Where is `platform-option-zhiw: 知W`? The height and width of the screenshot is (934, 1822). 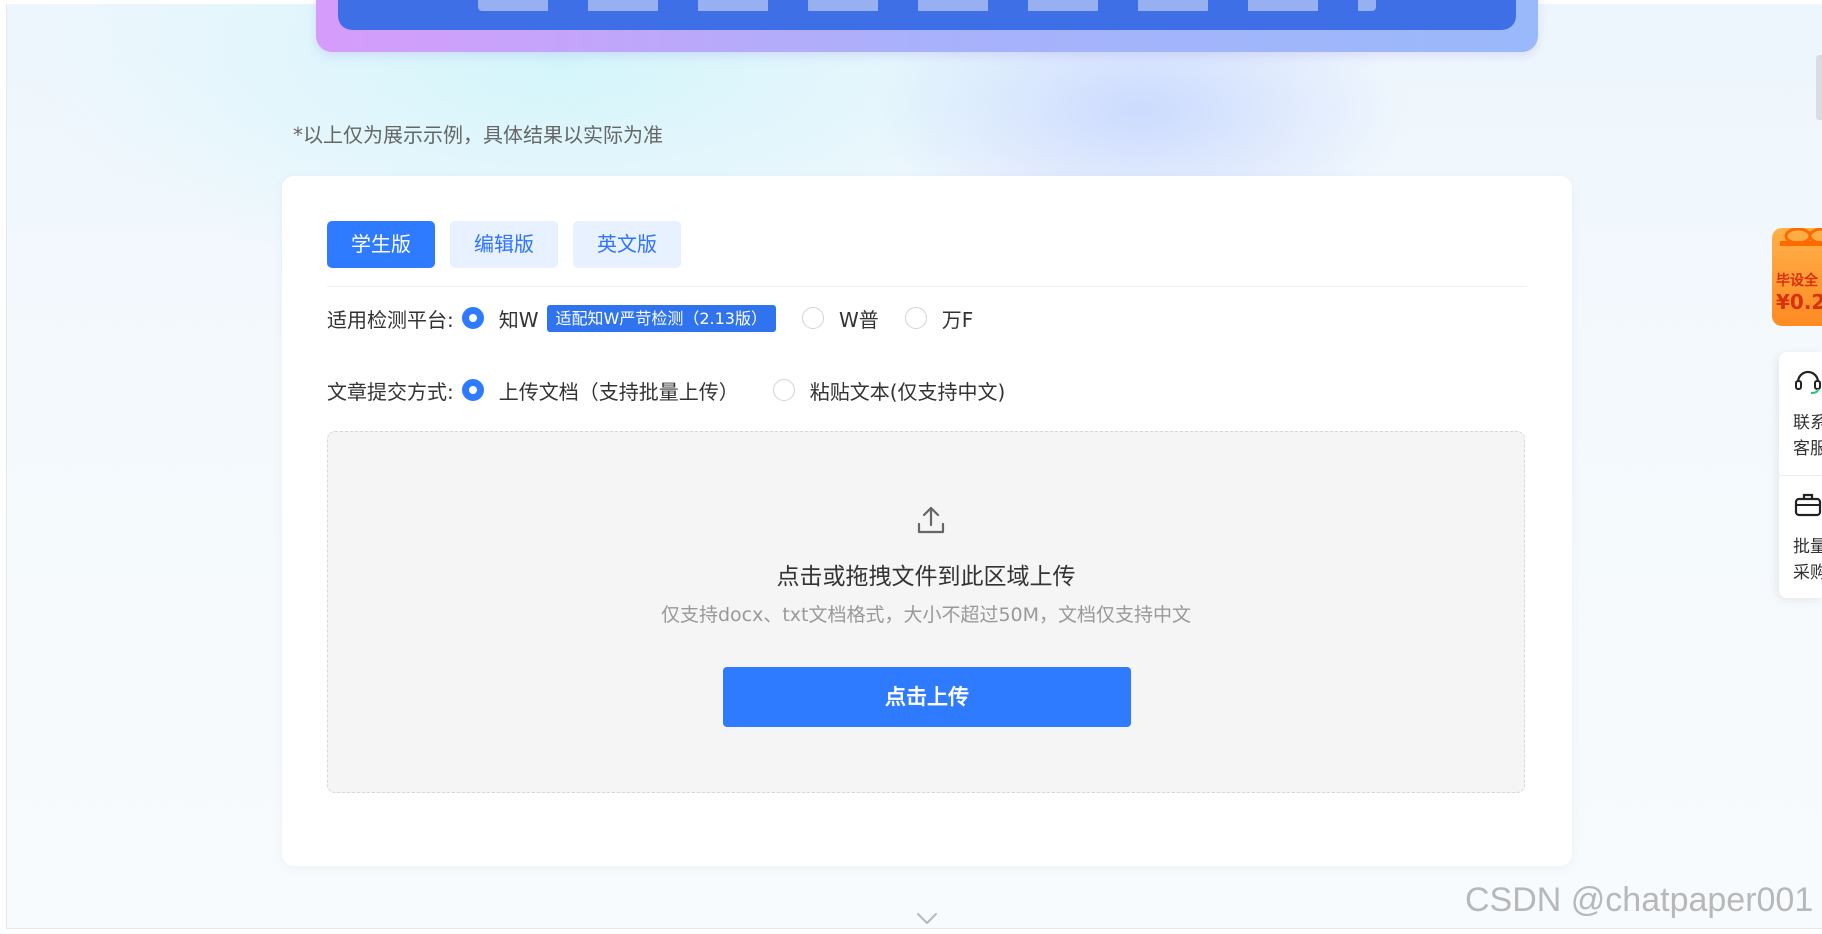
platform-option-zhiw: 知W is located at coordinates (500, 318).